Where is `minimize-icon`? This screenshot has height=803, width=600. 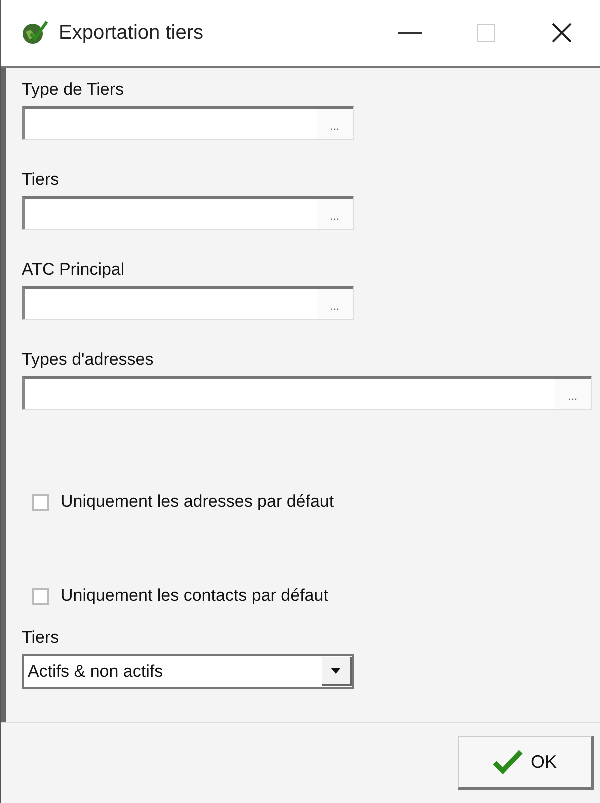 minimize-icon is located at coordinates (410, 33).